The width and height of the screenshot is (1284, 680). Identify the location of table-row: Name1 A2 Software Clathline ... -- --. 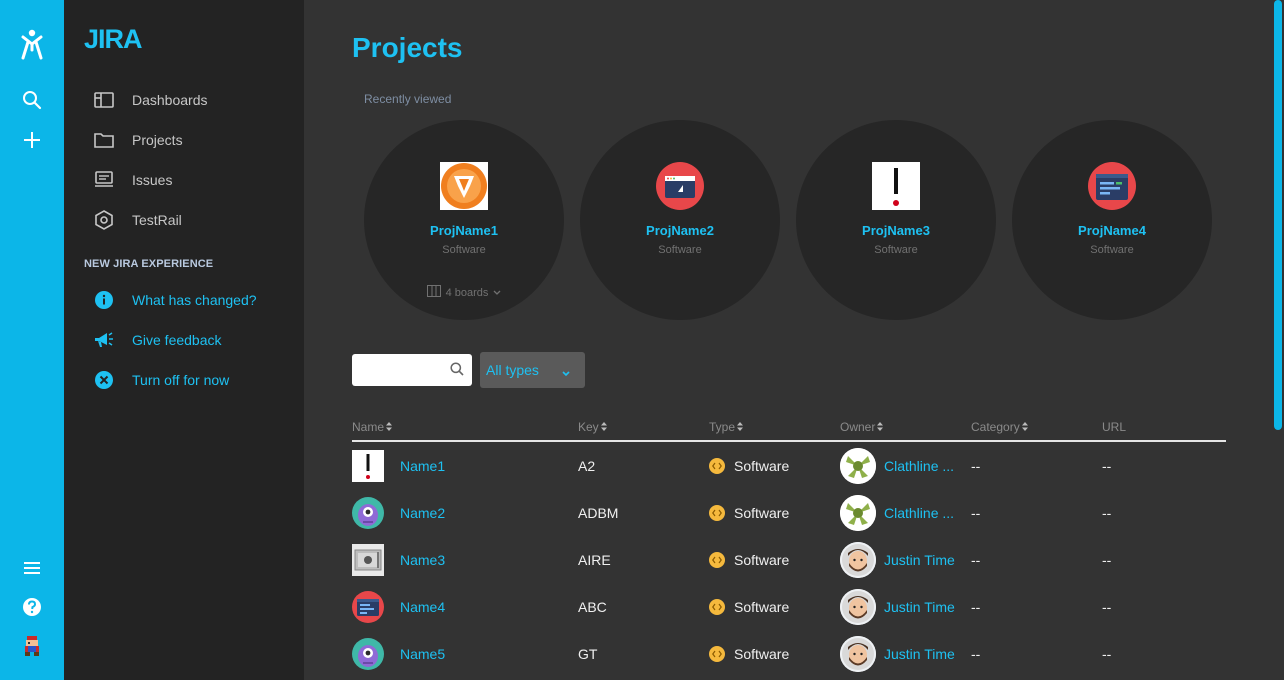
(789, 465).